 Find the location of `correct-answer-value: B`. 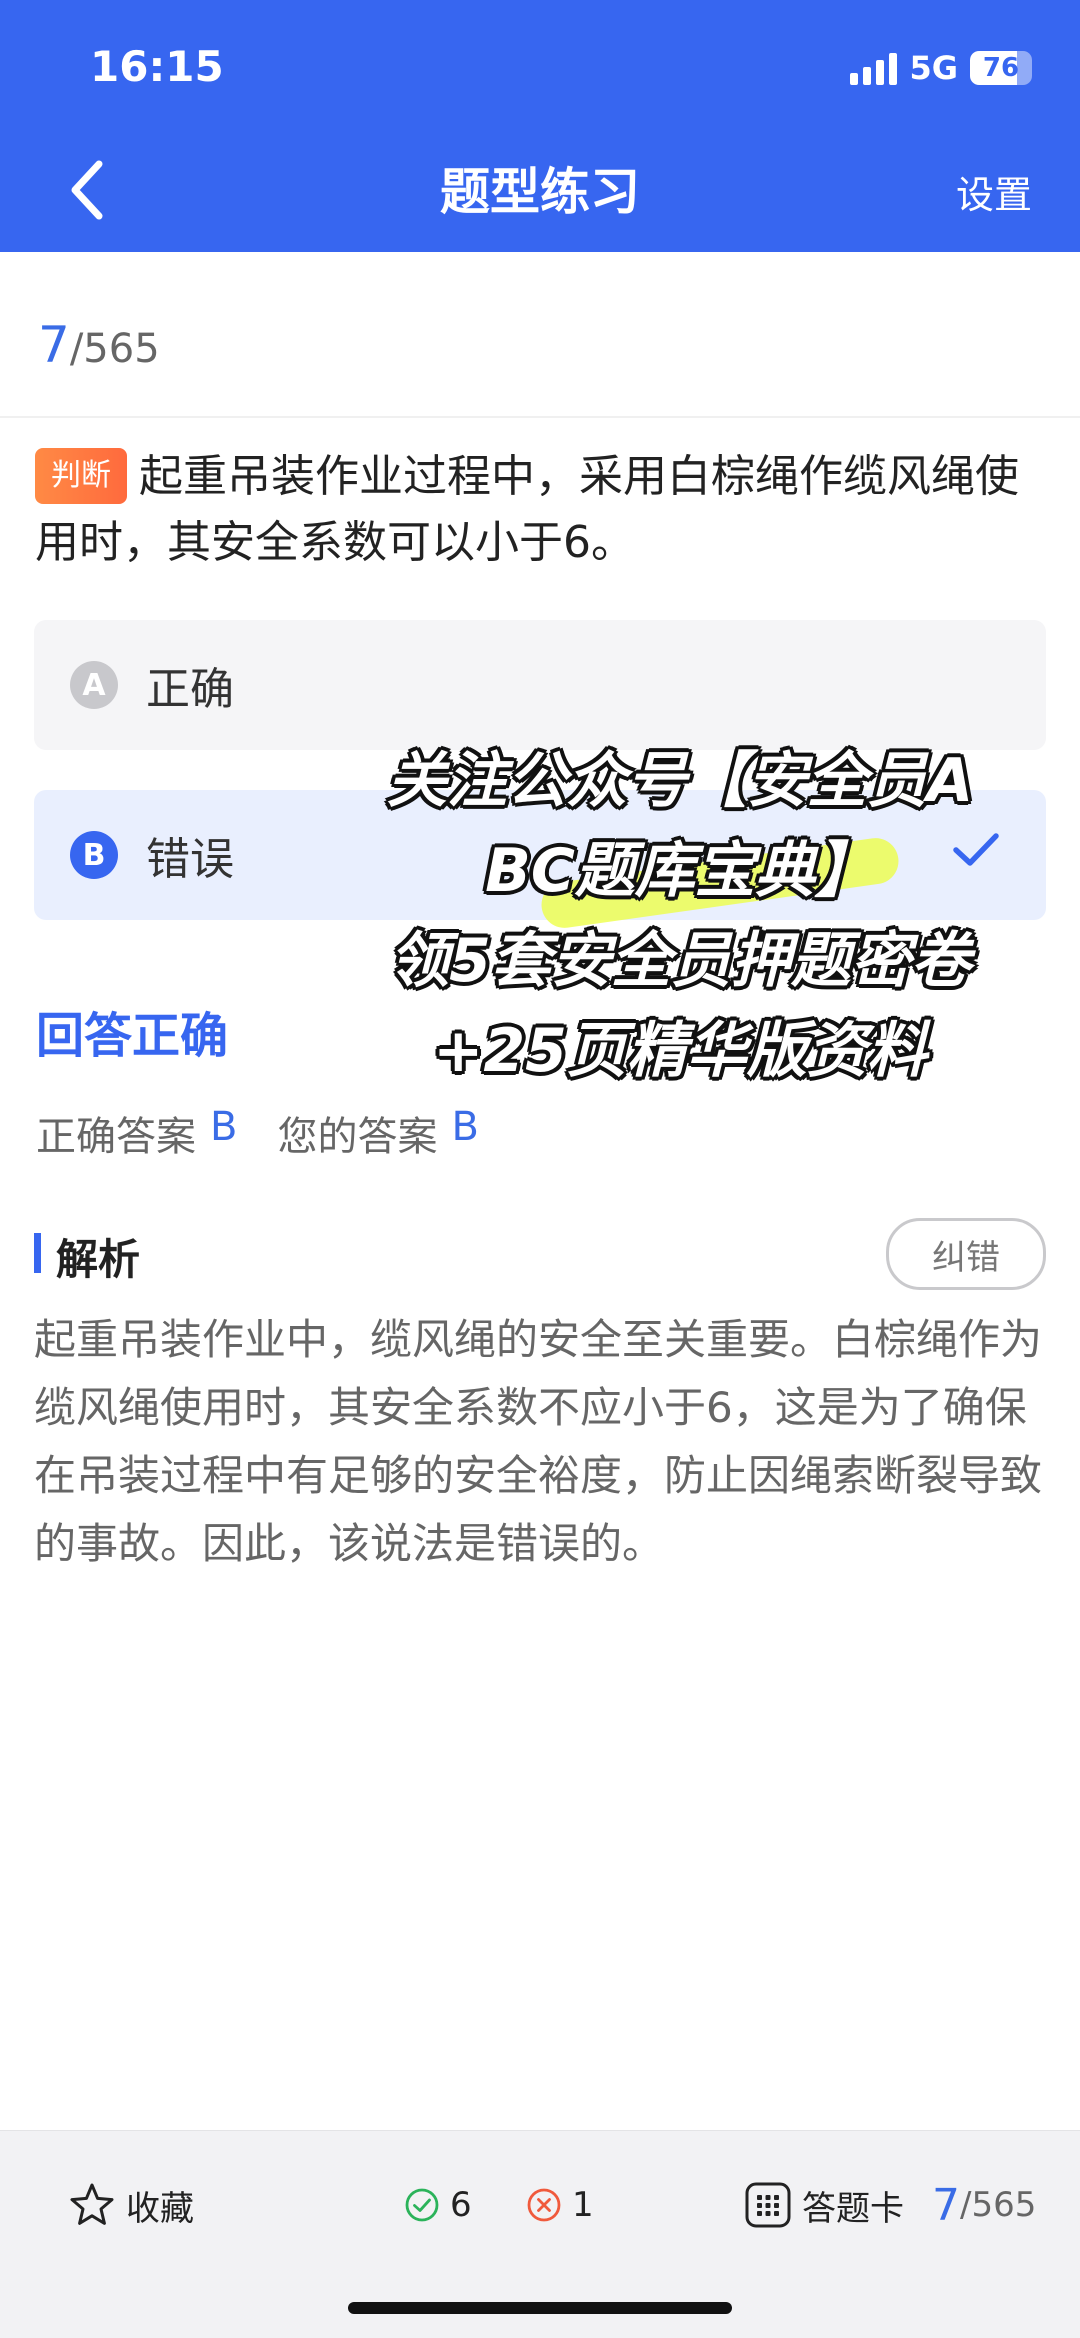

correct-answer-value: B is located at coordinates (224, 1127).